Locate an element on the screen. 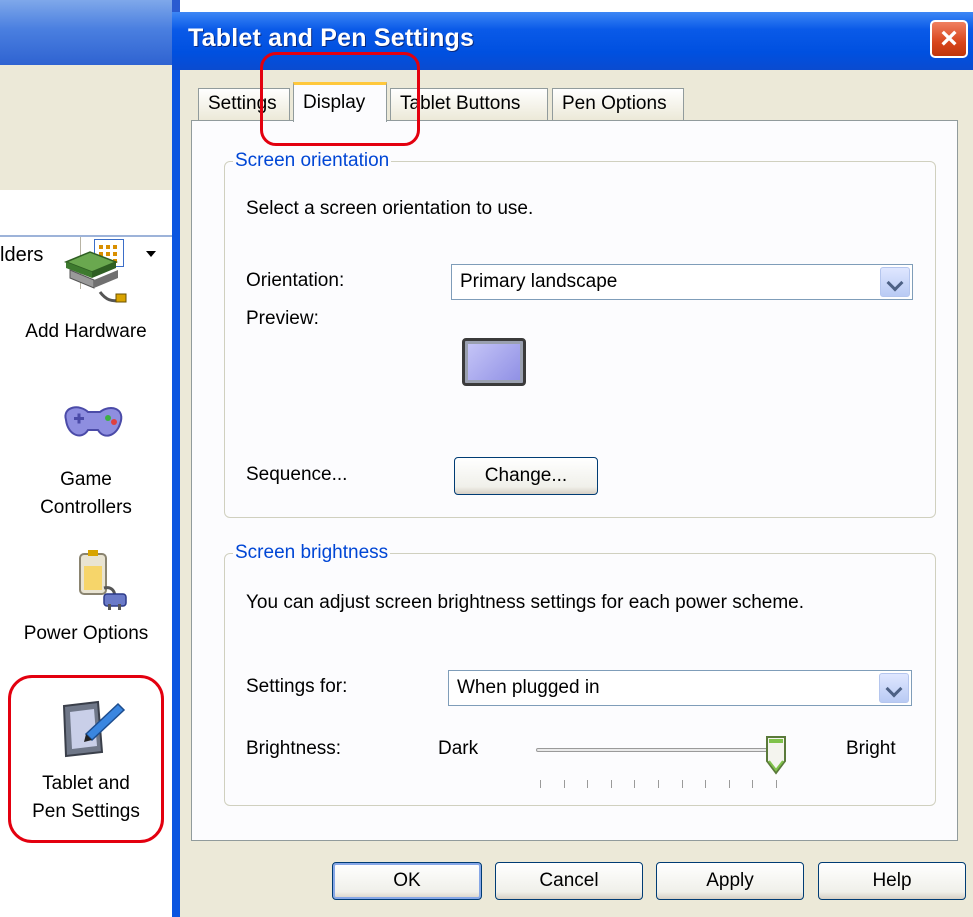 This screenshot has height=917, width=973. tab-pen-options: Pen Options is located at coordinates (618, 104).